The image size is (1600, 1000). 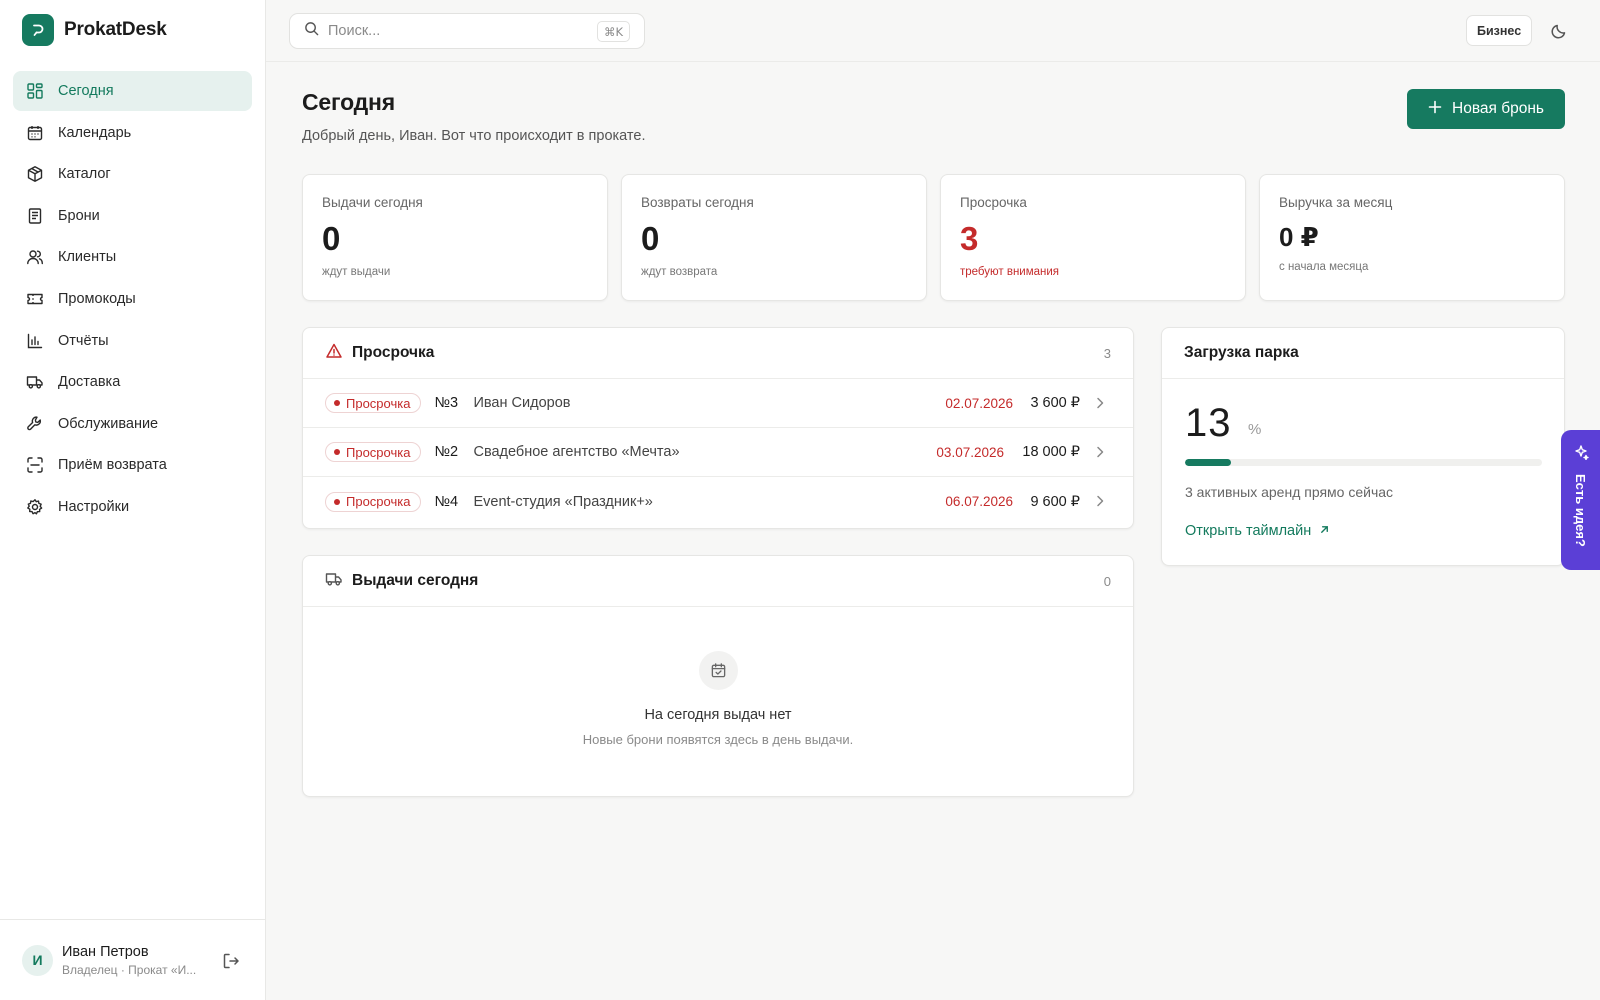 What do you see at coordinates (1363, 353) in the screenshot?
I see `fleet-panel-header: Загрузка парка` at bounding box center [1363, 353].